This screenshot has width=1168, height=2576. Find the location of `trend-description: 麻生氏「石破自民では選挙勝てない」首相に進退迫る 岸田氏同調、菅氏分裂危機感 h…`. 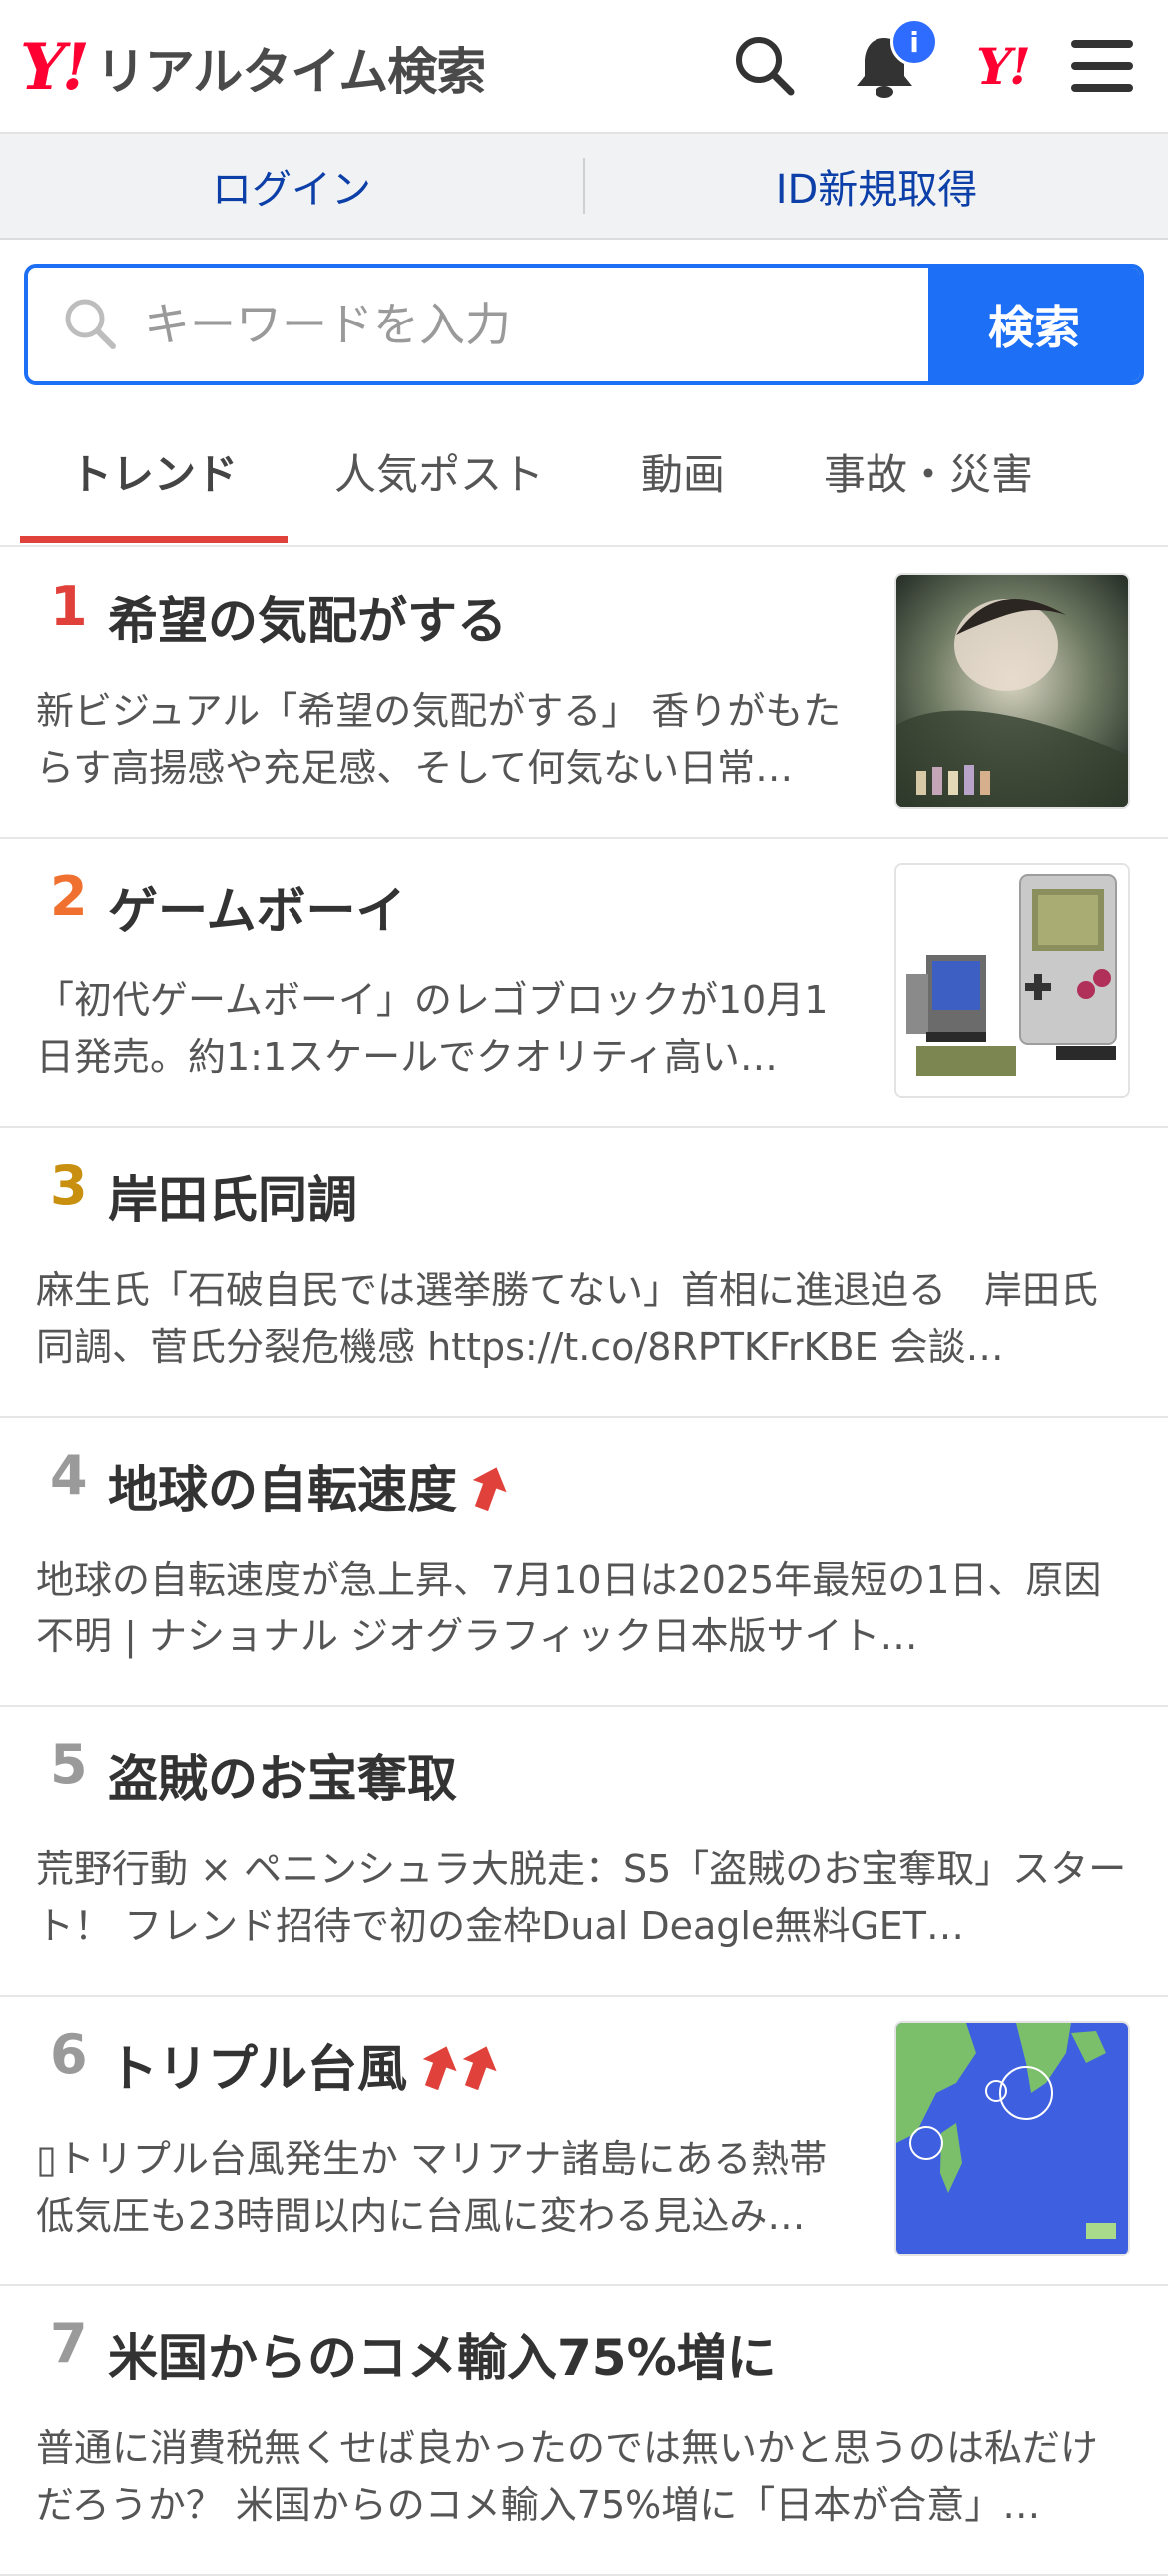

trend-description: 麻生氏「石破自民では選挙勝てない」首相に進退迫る 岸田氏同調、菅氏分裂危機感 h… is located at coordinates (567, 1318).